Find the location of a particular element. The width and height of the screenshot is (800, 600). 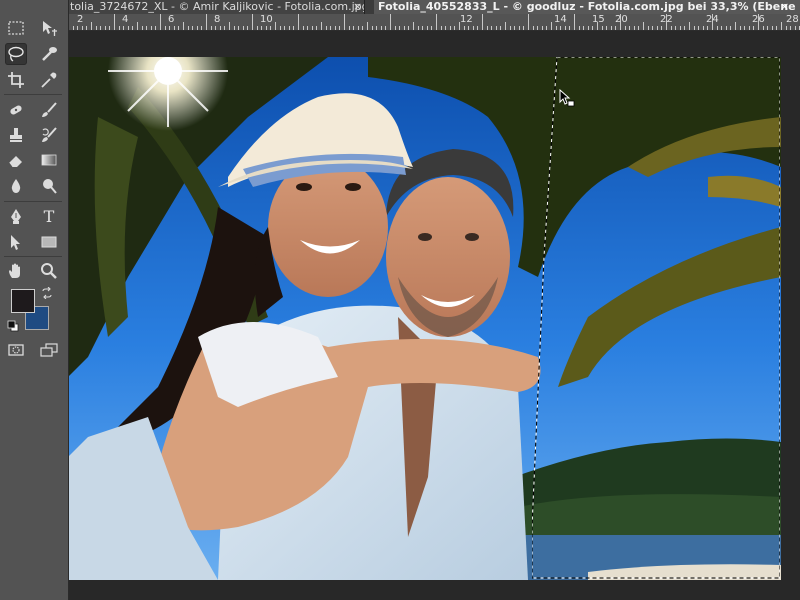

ruler-number: 4 is located at coordinates (125, 19).